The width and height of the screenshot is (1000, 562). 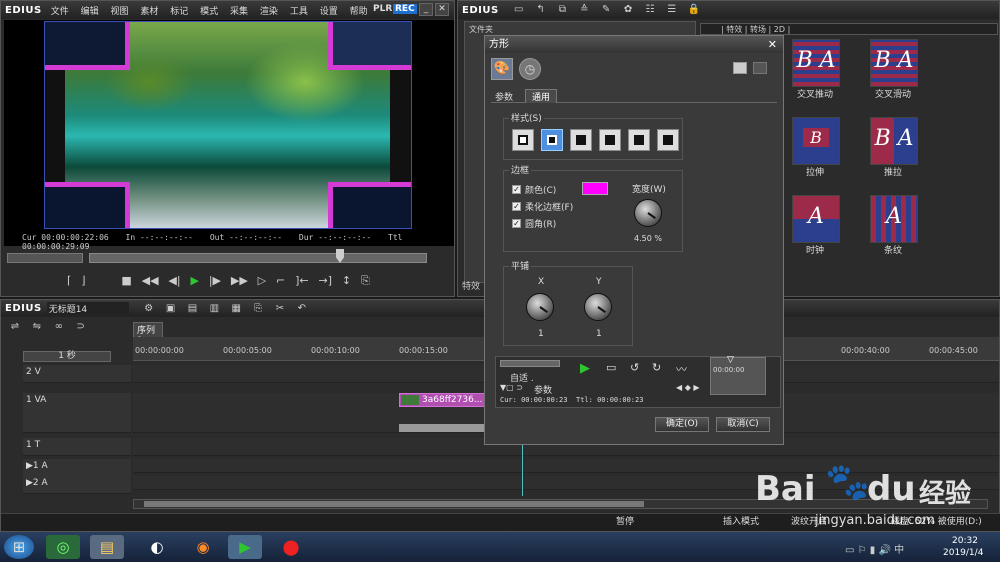 I want to click on copy-icon: ⎘, so click(x=258, y=309).